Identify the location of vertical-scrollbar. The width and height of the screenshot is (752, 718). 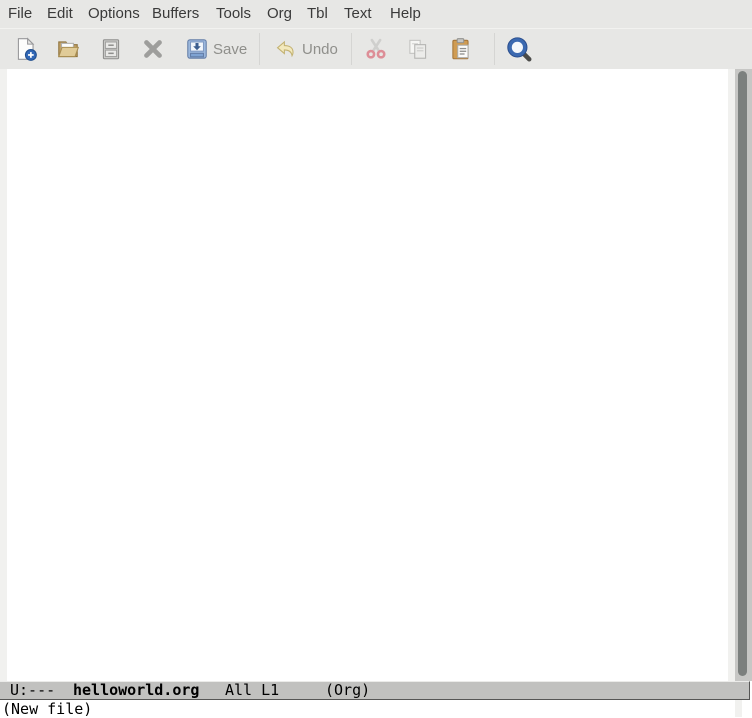
(743, 375).